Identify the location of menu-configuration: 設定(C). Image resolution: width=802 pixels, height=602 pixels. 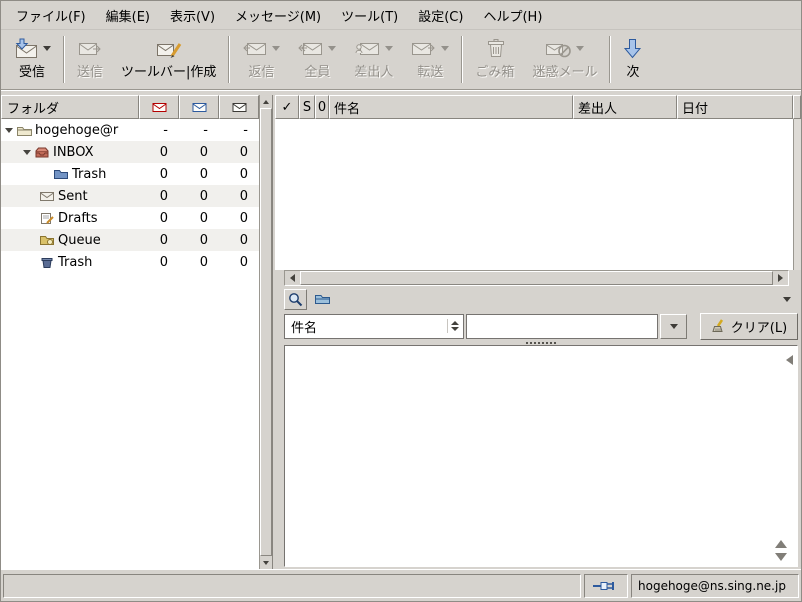
(440, 15).